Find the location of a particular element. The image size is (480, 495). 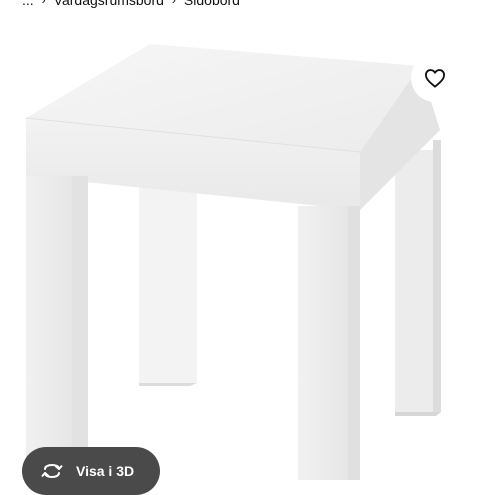

favorite-button is located at coordinates (435, 78).